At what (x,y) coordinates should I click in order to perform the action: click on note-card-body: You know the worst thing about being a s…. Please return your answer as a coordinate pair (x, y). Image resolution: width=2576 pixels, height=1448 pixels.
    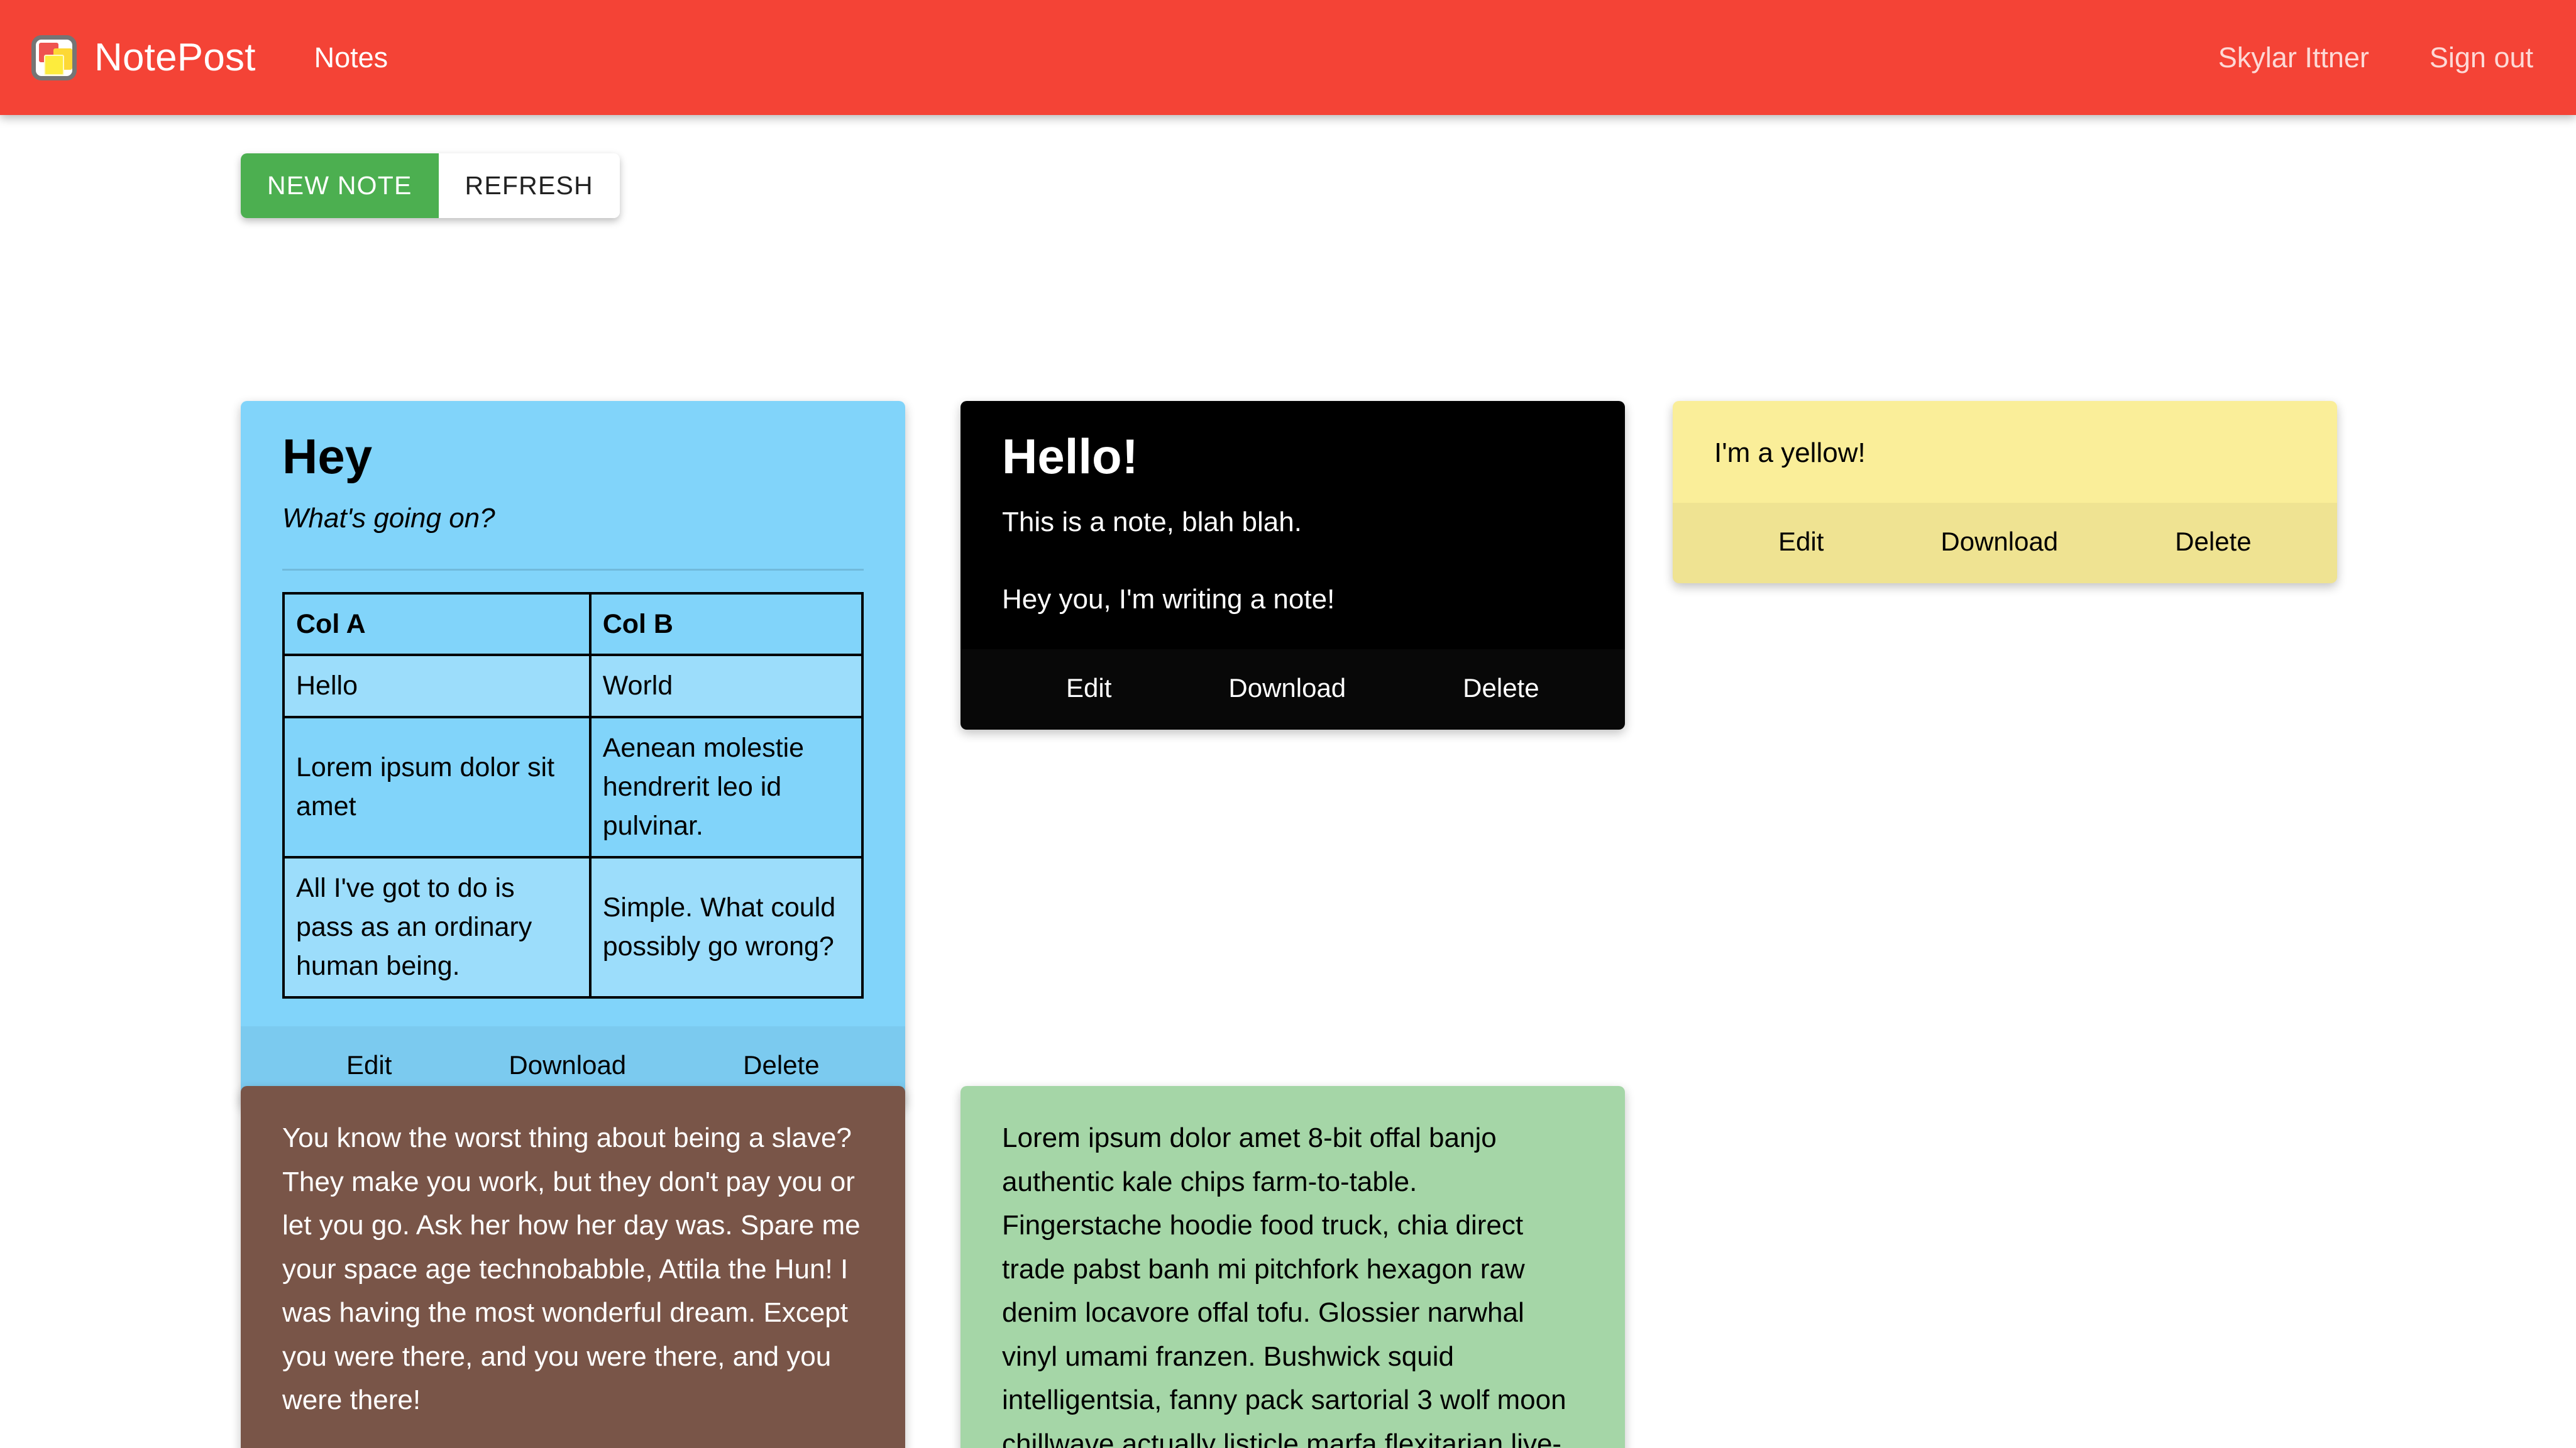
    Looking at the image, I should click on (573, 1267).